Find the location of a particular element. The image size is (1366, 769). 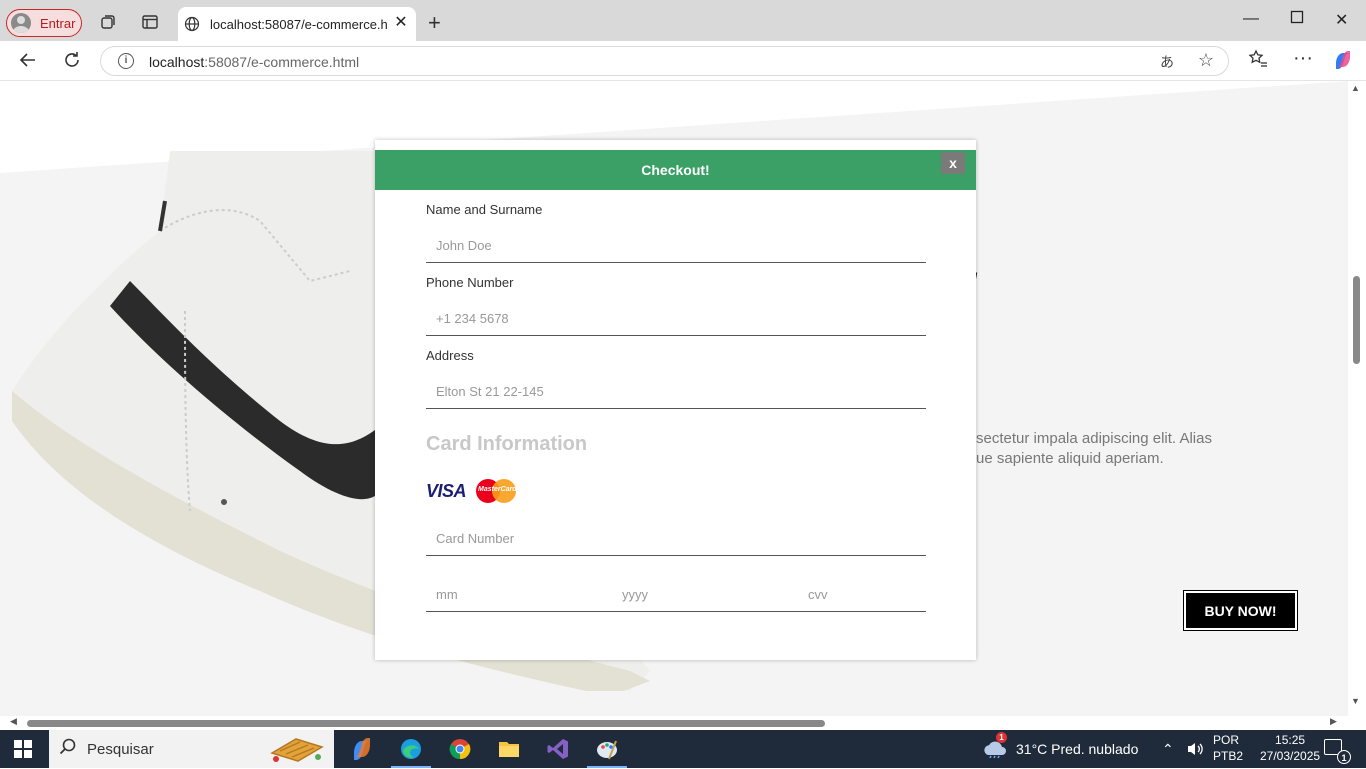

name-field is located at coordinates (676, 246).